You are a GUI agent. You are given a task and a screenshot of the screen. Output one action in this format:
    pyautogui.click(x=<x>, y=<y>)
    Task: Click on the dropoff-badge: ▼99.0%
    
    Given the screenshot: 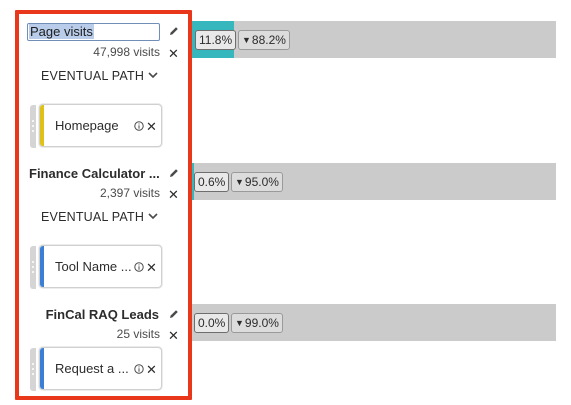 What is the action you would take?
    pyautogui.click(x=257, y=323)
    